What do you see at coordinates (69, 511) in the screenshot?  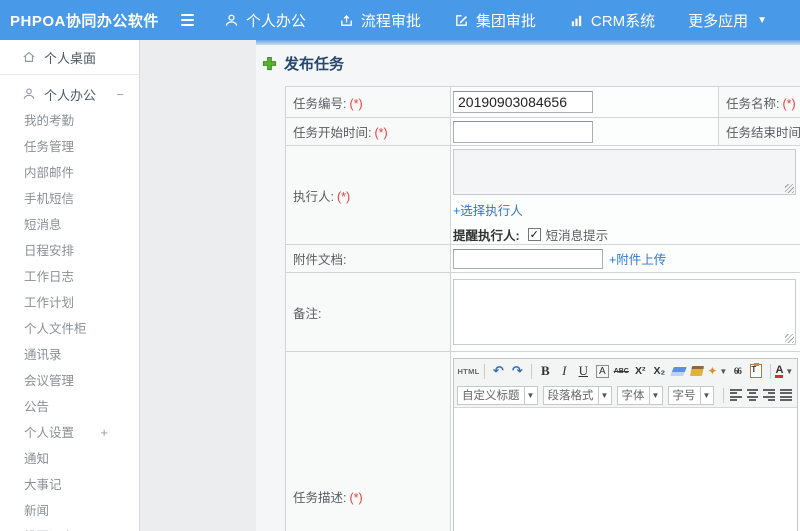 I see `sidebar-subitem-15: 新闻` at bounding box center [69, 511].